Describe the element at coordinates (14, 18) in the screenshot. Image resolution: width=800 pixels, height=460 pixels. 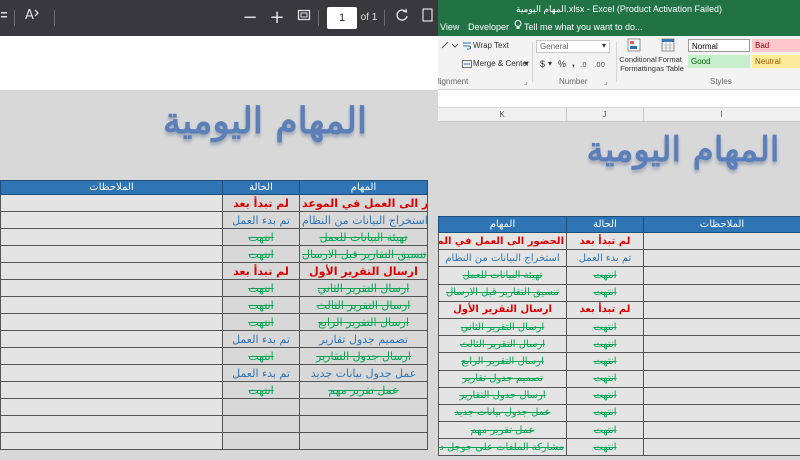
I see `toolbar-separator` at that location.